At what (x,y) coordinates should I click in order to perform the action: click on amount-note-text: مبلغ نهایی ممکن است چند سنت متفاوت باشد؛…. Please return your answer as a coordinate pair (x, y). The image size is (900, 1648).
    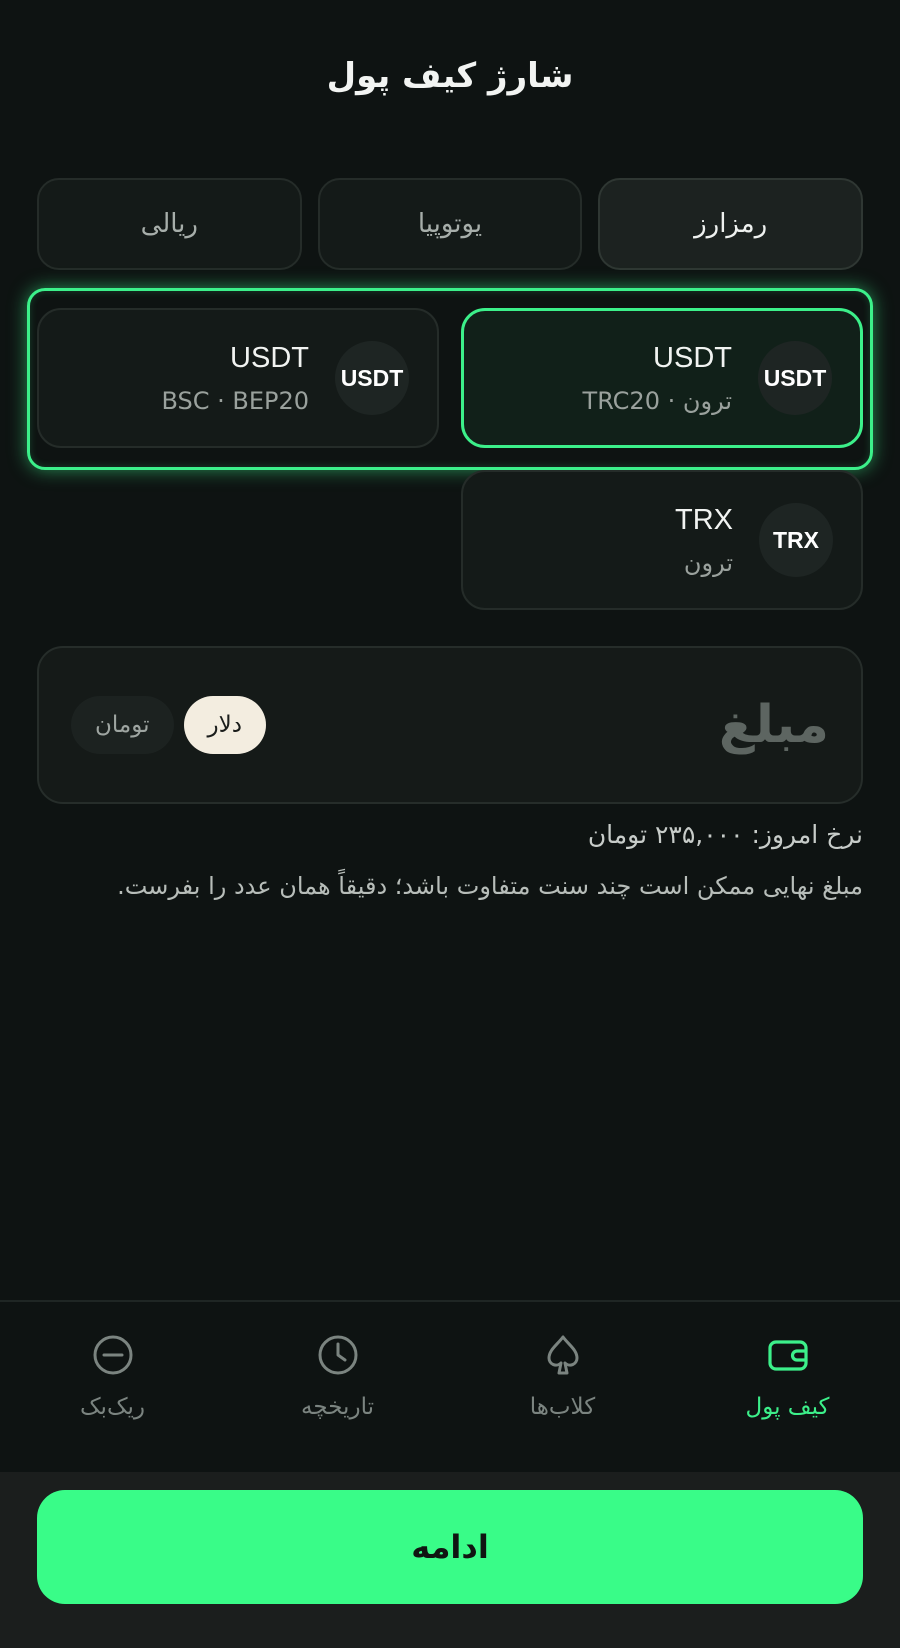
    Looking at the image, I should click on (490, 886).